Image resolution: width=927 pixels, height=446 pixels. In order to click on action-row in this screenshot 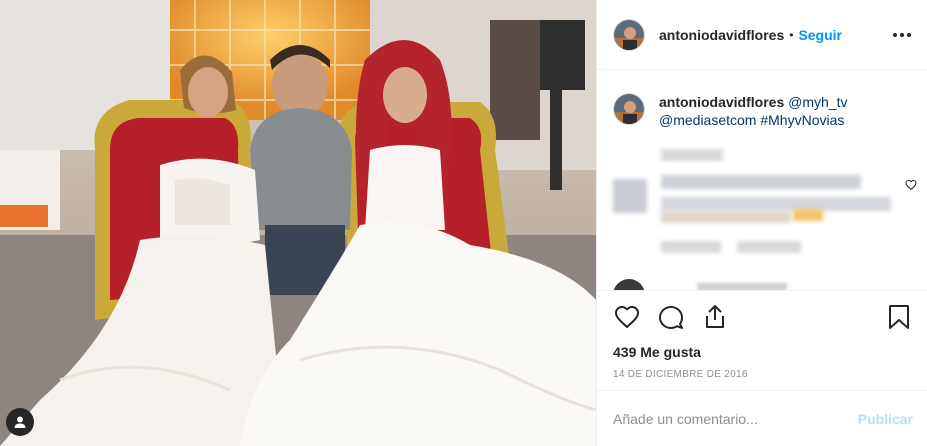, I will do `click(762, 317)`.